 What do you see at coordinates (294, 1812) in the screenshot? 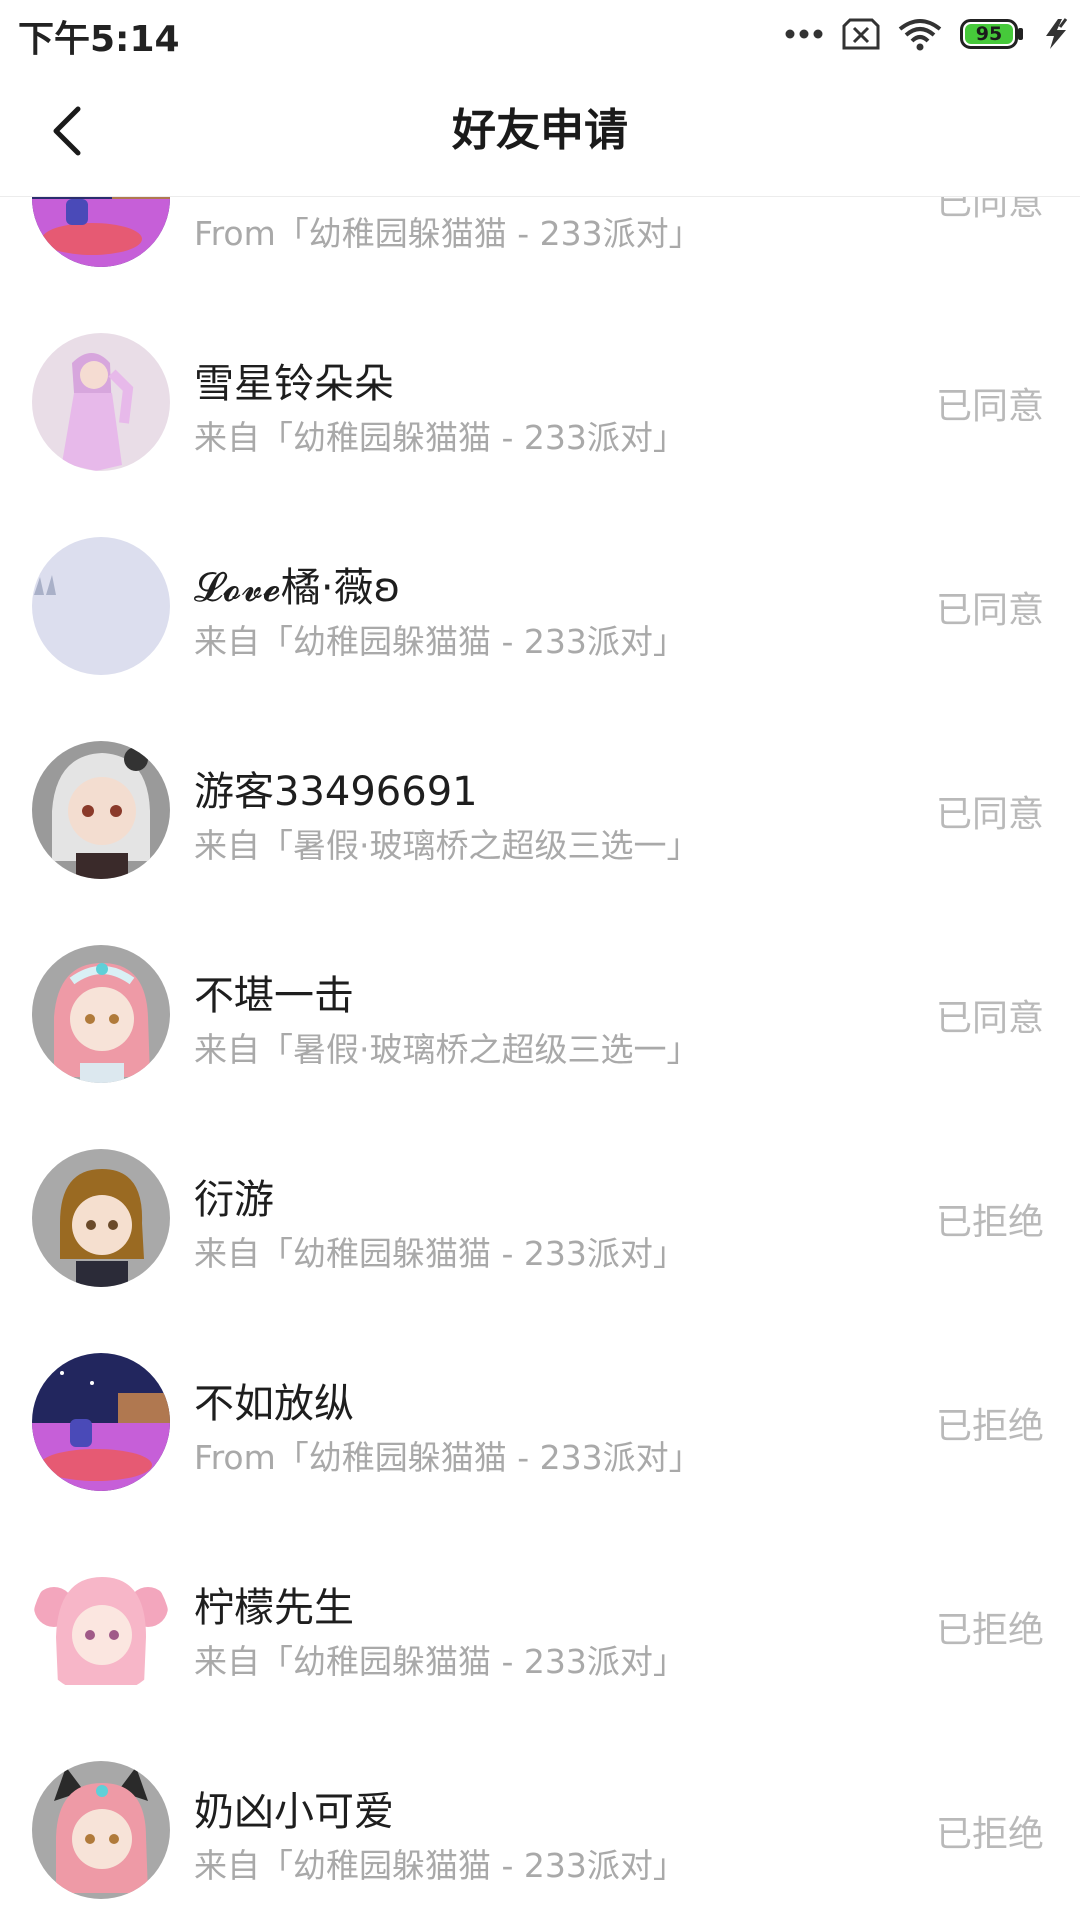
I see `requester-name: 奶凶小可爱` at bounding box center [294, 1812].